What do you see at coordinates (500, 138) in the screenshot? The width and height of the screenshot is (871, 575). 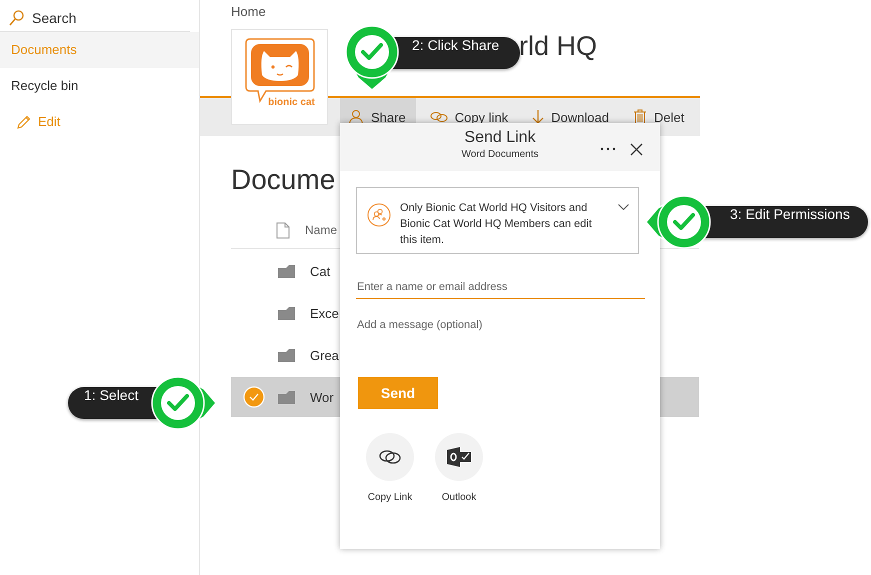 I see `dialog-title: Send Link` at bounding box center [500, 138].